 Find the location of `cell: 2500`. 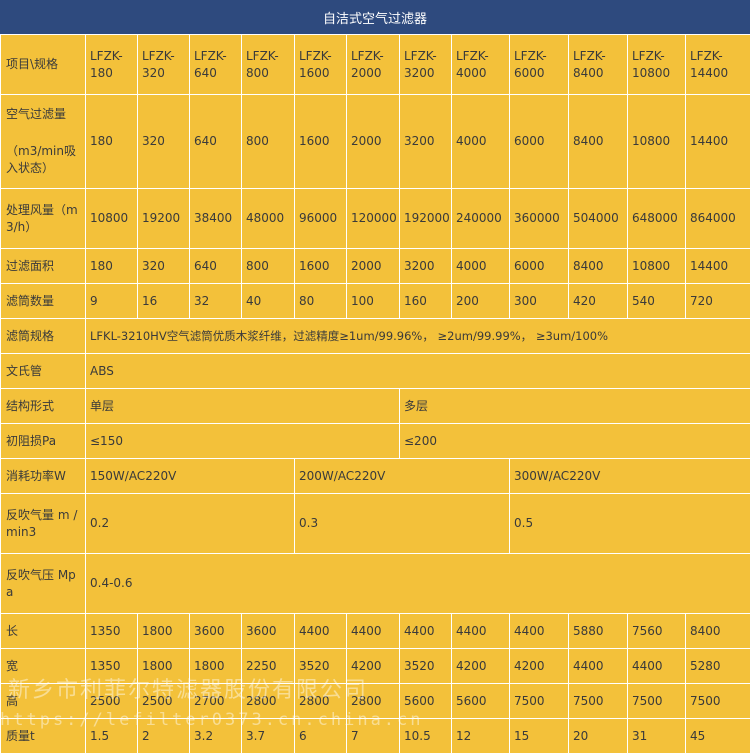

cell: 2500 is located at coordinates (164, 701).